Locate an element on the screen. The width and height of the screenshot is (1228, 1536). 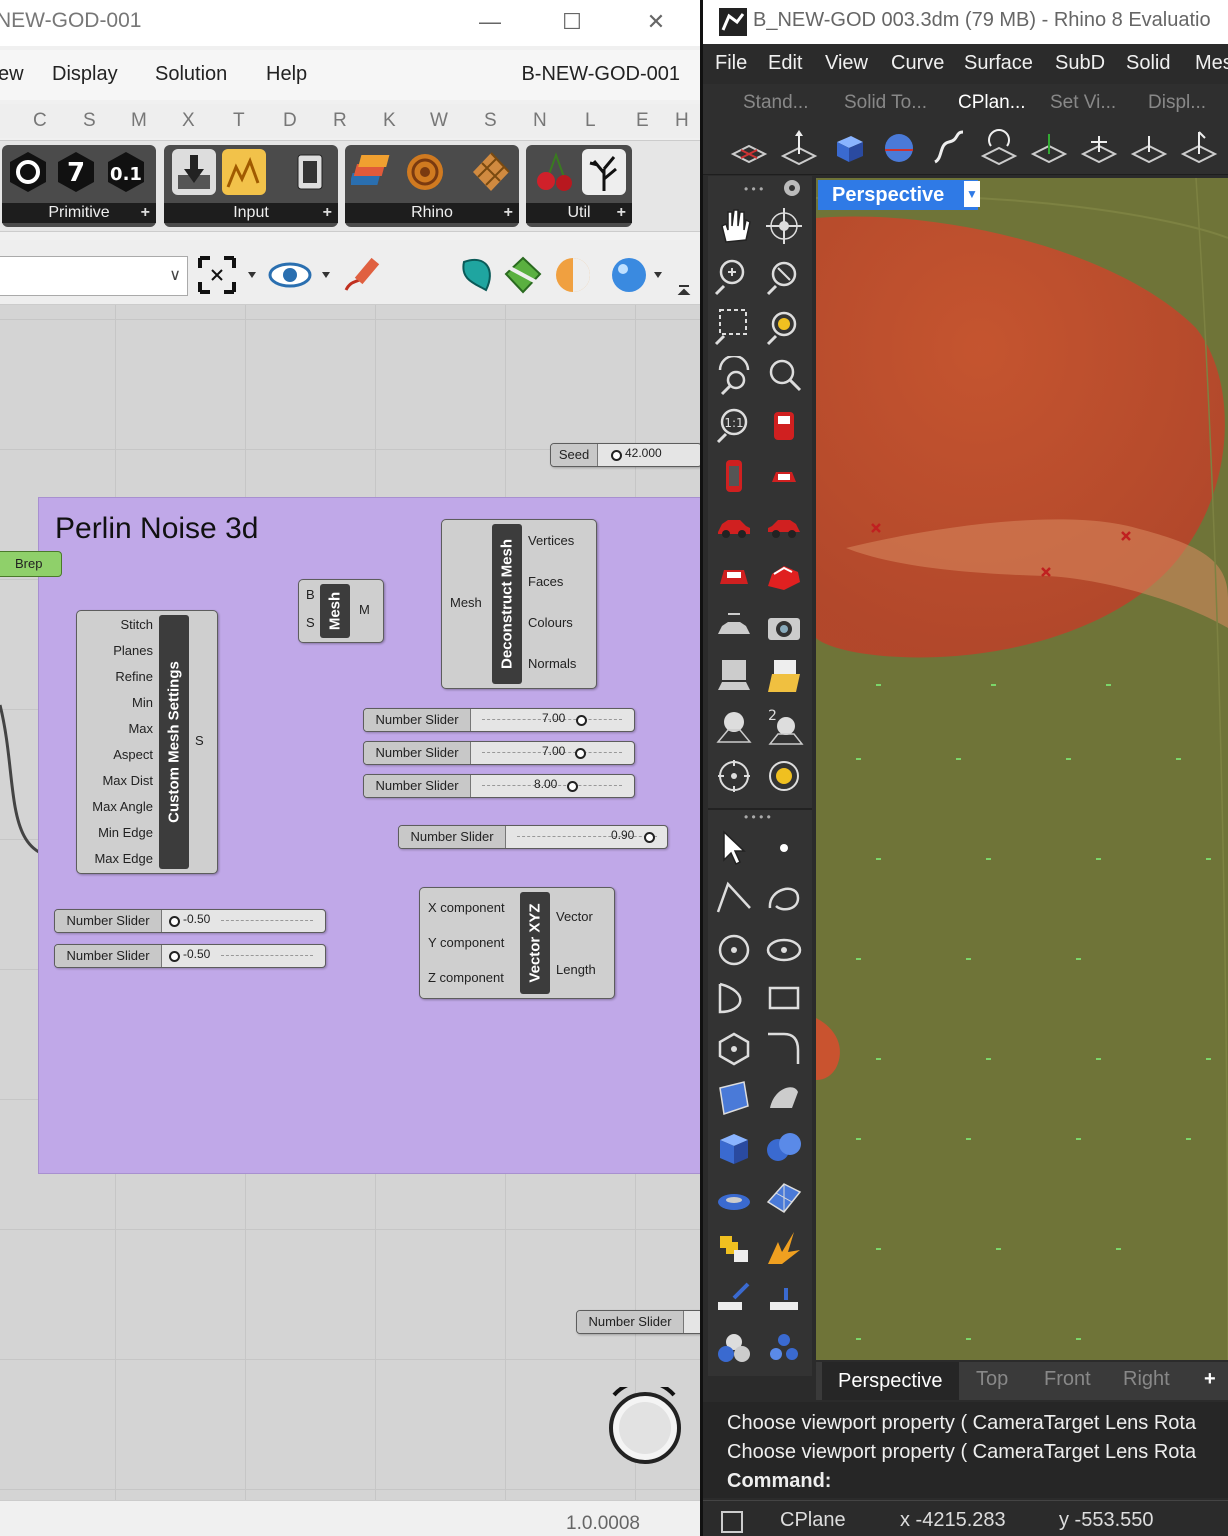
zoom-1to1-icon: 1:1 is located at coordinates (734, 426).